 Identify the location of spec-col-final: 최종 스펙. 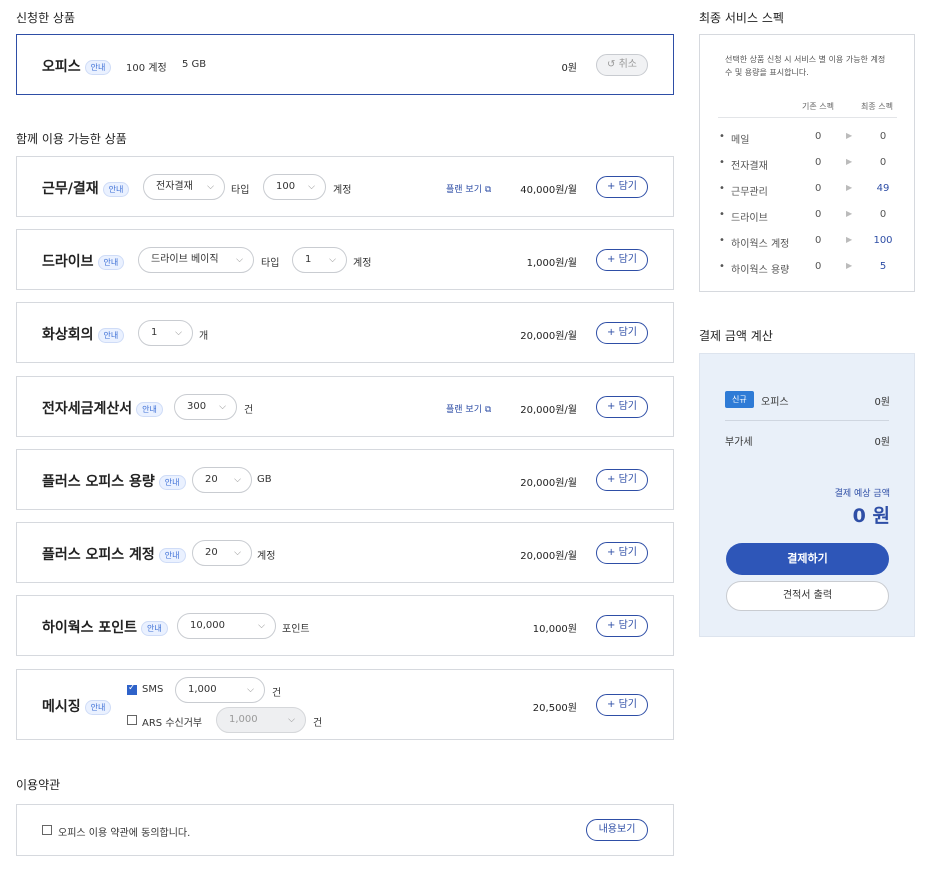
(877, 106).